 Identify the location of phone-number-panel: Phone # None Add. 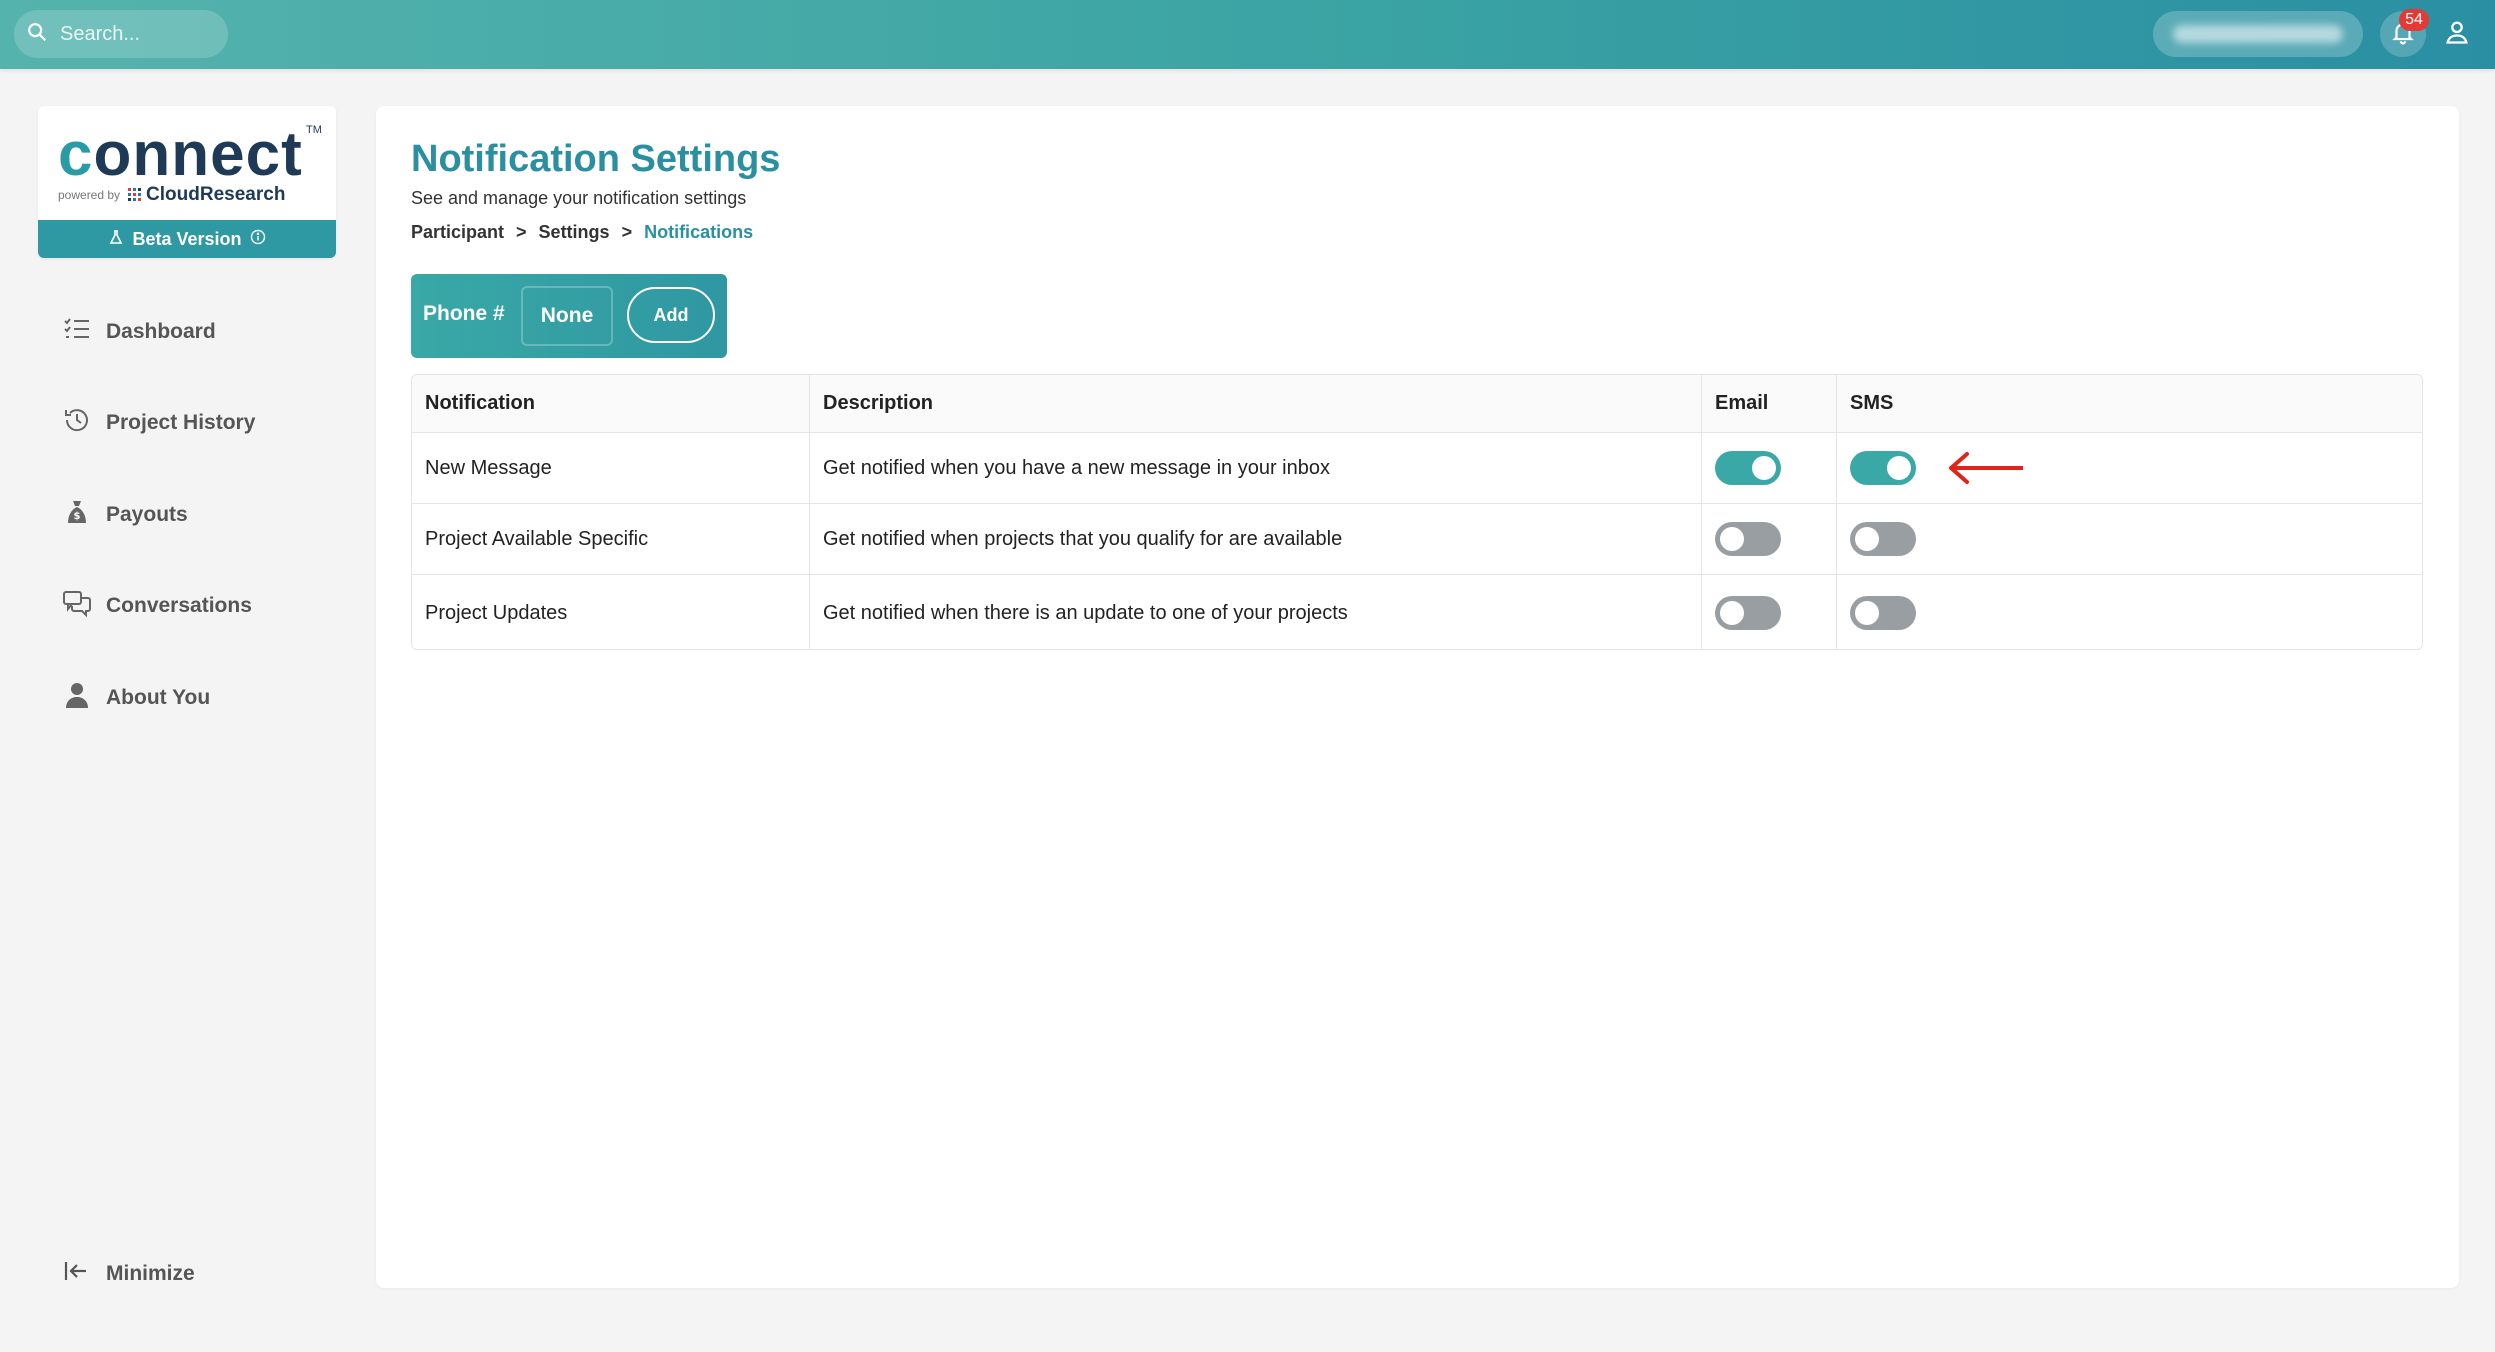
(569, 316).